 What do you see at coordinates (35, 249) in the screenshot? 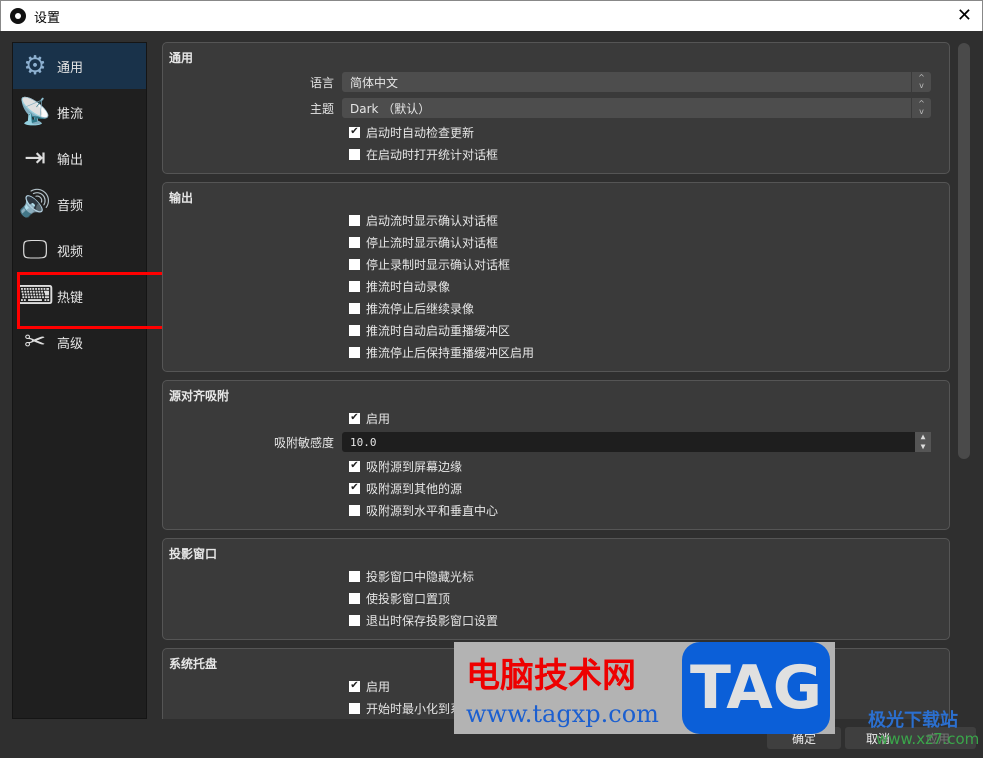
I see `monitor-icon: 🖵` at bounding box center [35, 249].